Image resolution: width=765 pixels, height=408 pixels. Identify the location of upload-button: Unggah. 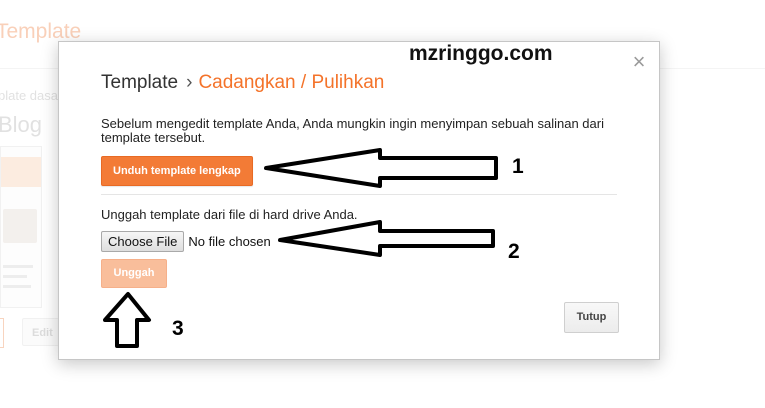
(134, 273).